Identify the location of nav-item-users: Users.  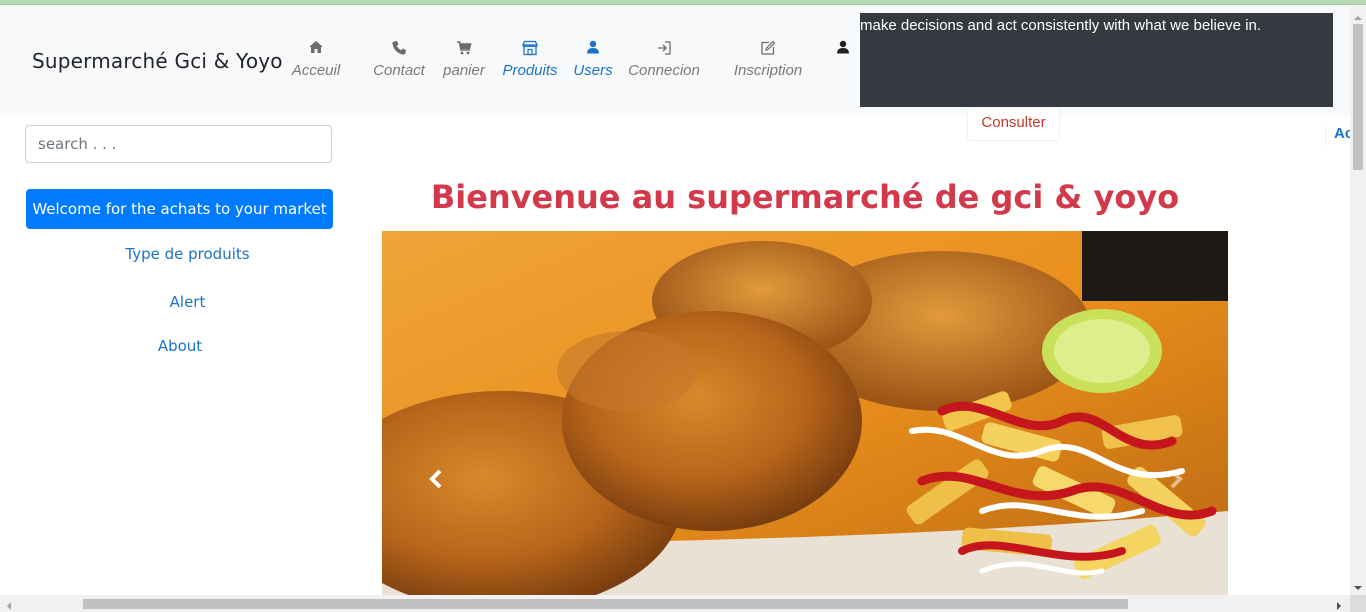
(593, 59).